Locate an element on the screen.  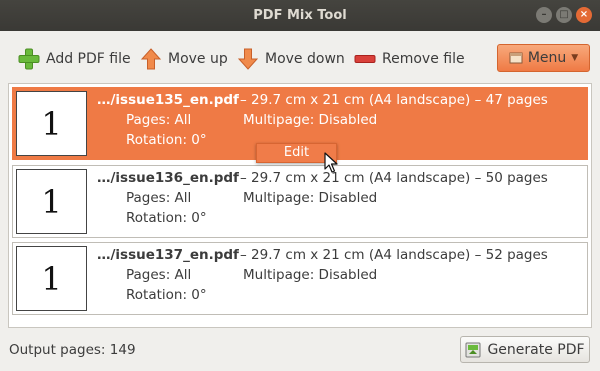
mouse-pointer-icon is located at coordinates (331, 163).